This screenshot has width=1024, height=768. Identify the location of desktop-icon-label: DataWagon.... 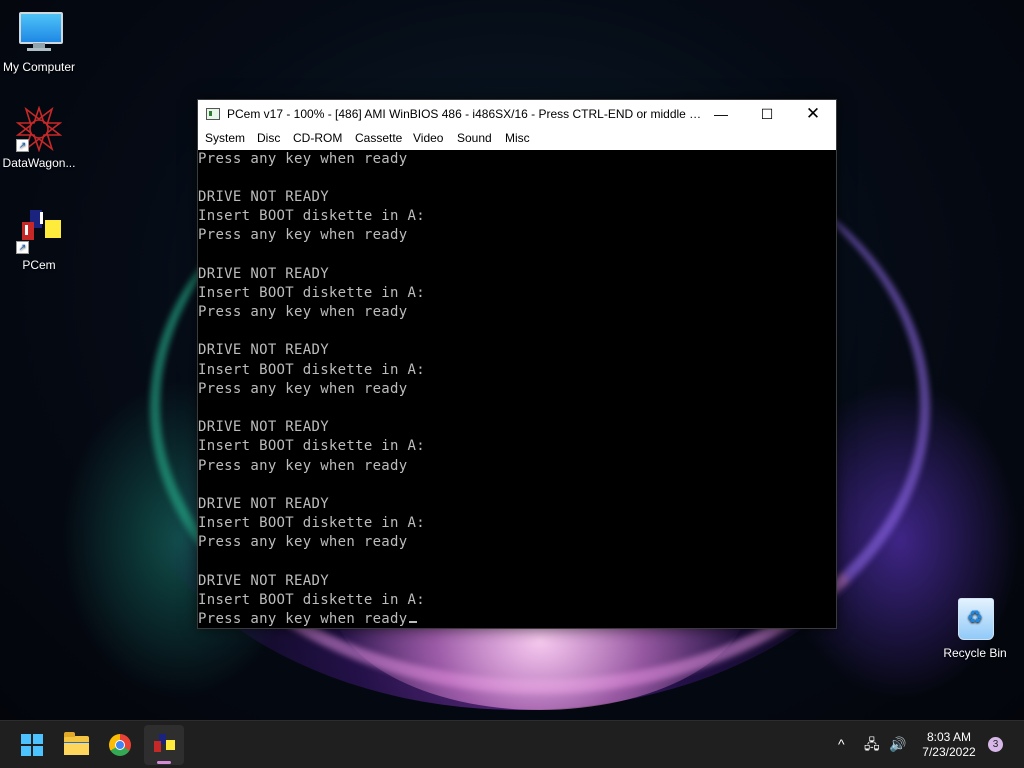
(39, 163).